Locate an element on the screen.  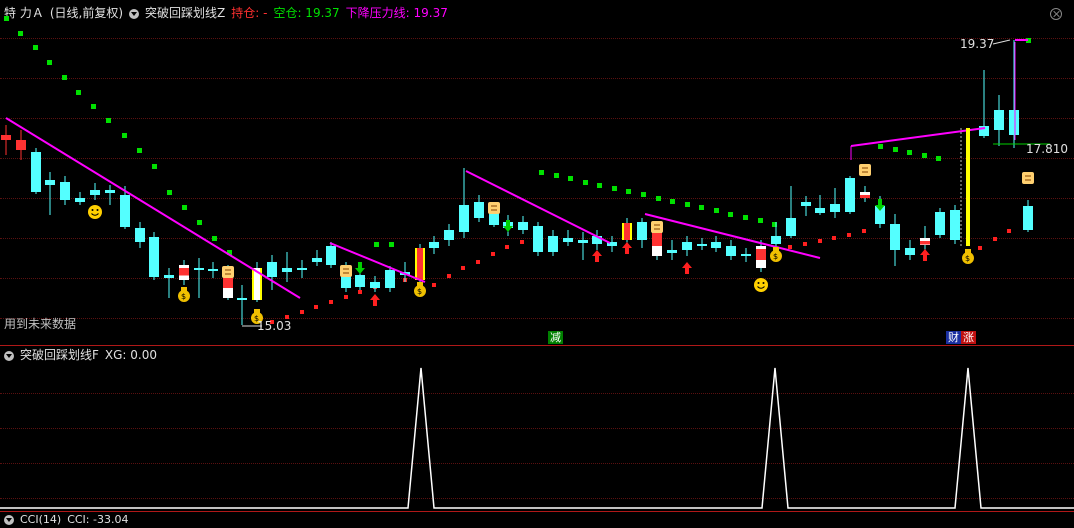
tag-zhang: 涨 is located at coordinates (968, 337).